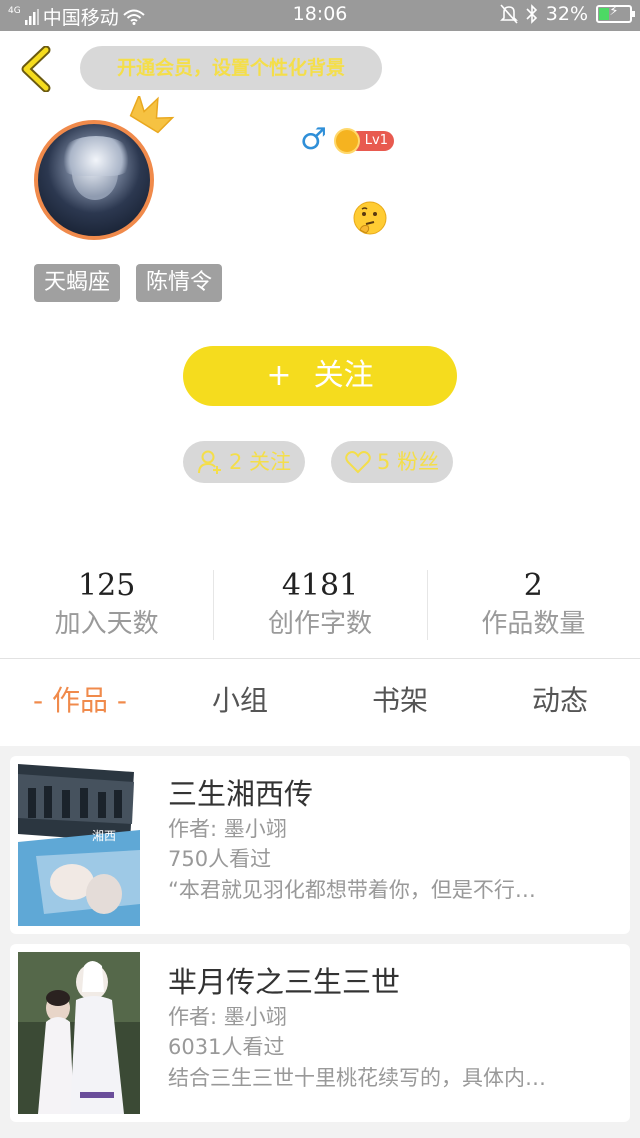 This screenshot has width=640, height=1138. What do you see at coordinates (533, 585) in the screenshot?
I see `stat-value: 2` at bounding box center [533, 585].